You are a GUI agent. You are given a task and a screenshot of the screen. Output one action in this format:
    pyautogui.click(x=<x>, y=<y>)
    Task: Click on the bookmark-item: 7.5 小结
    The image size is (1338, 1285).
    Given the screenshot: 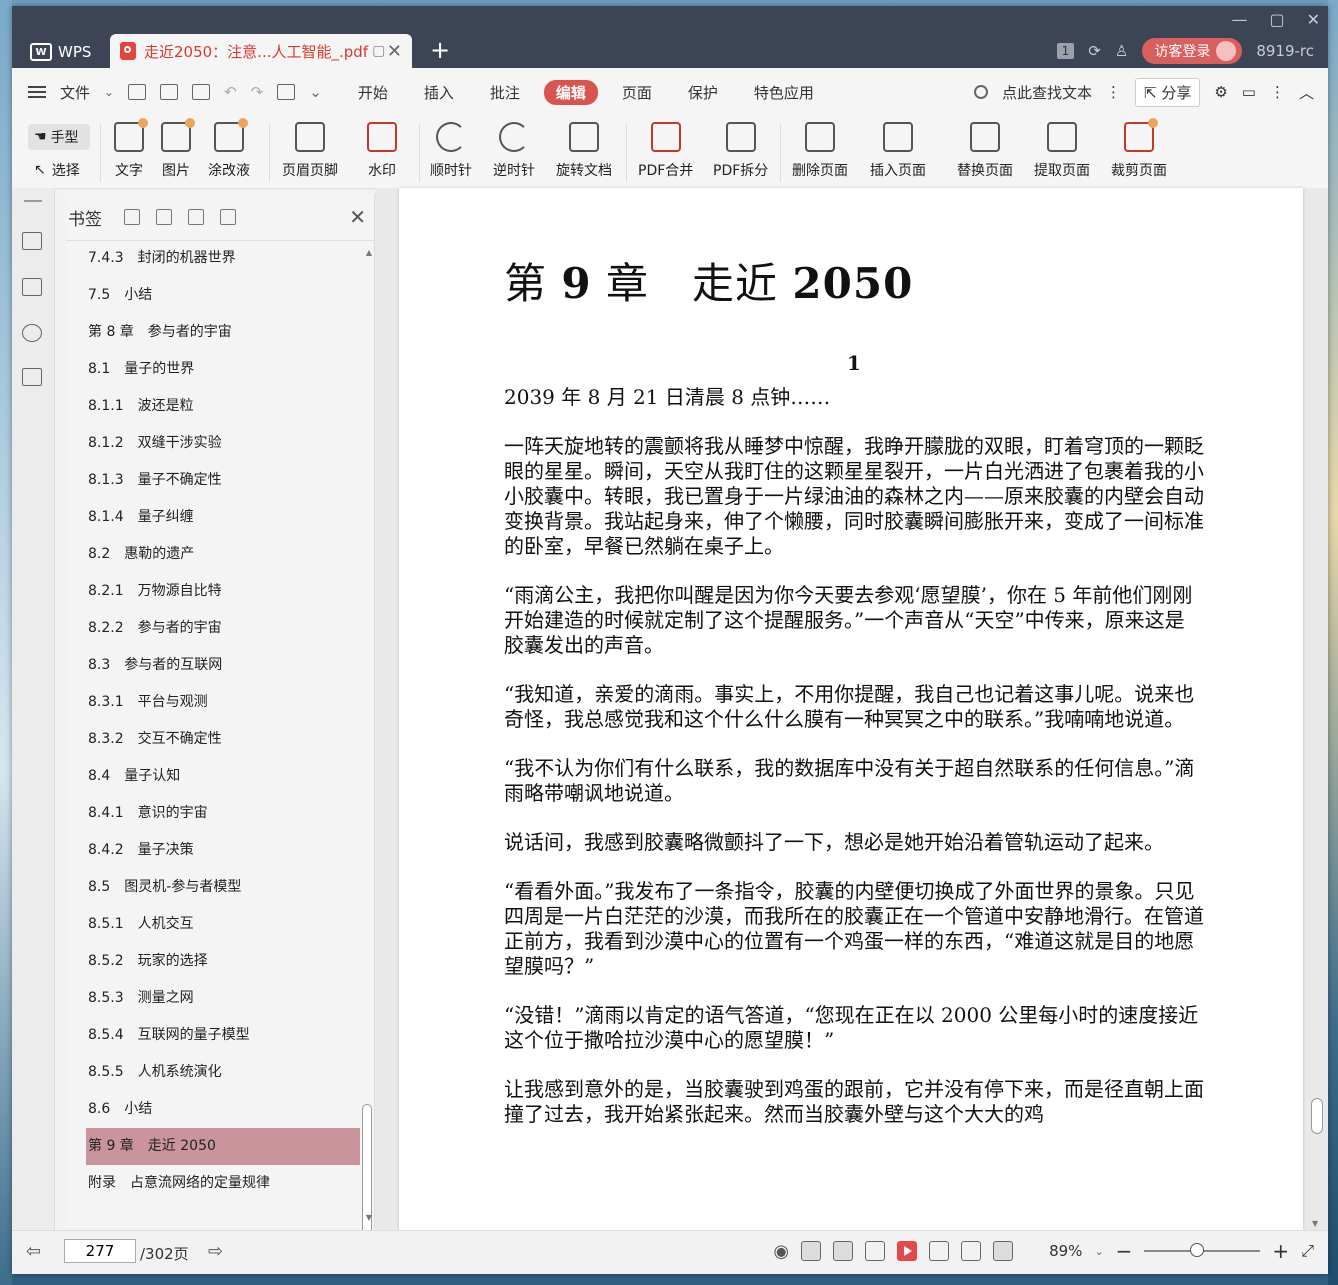 What is the action you would take?
    pyautogui.click(x=214, y=295)
    